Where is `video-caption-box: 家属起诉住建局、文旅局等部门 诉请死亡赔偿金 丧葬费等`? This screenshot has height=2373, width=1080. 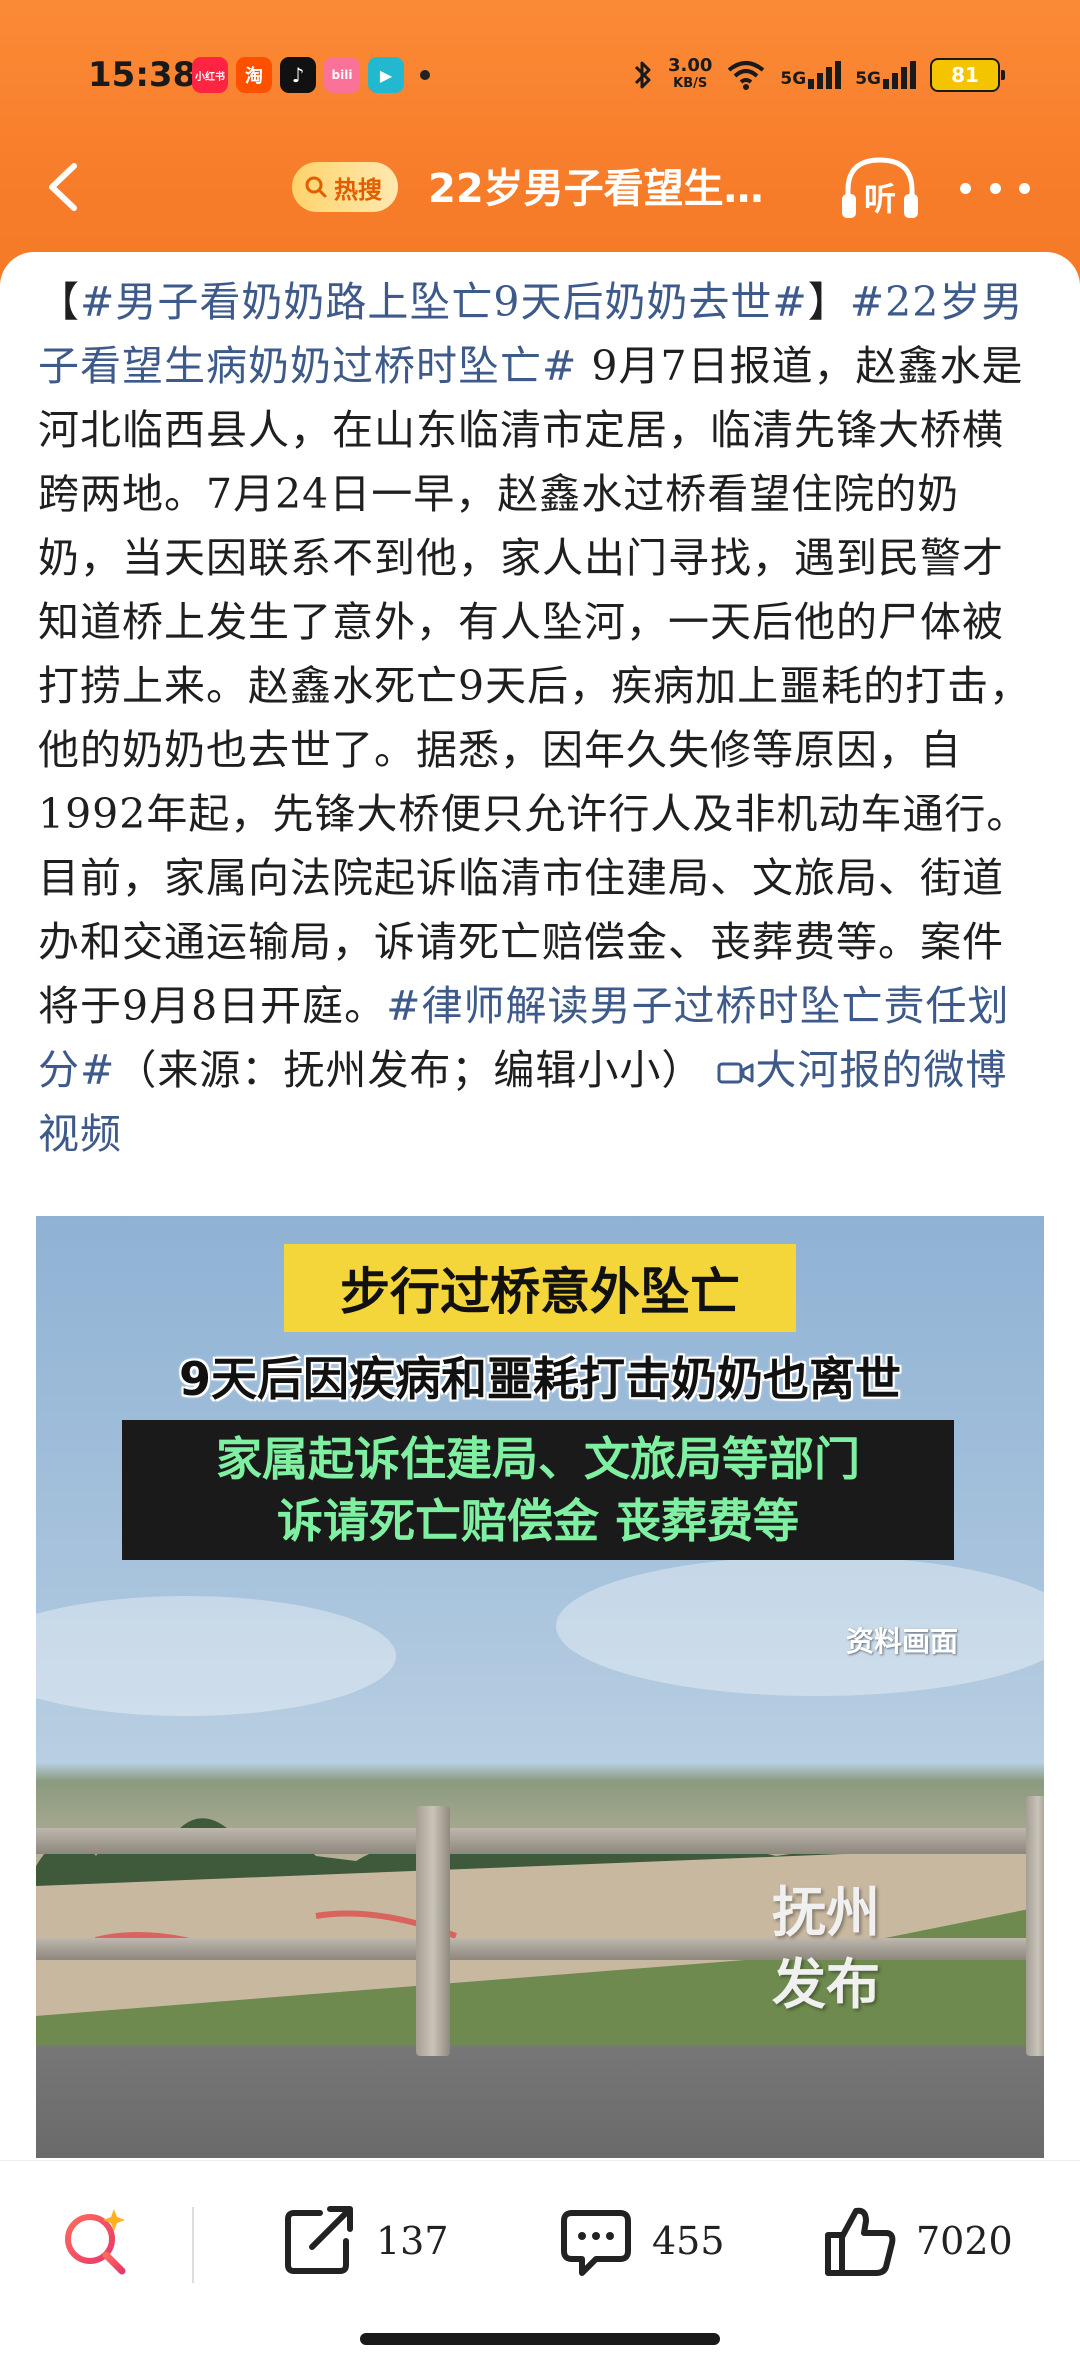
video-caption-box: 家属起诉住建局、文旅局等部门 诉请死亡赔偿金 丧葬费等 is located at coordinates (538, 1490).